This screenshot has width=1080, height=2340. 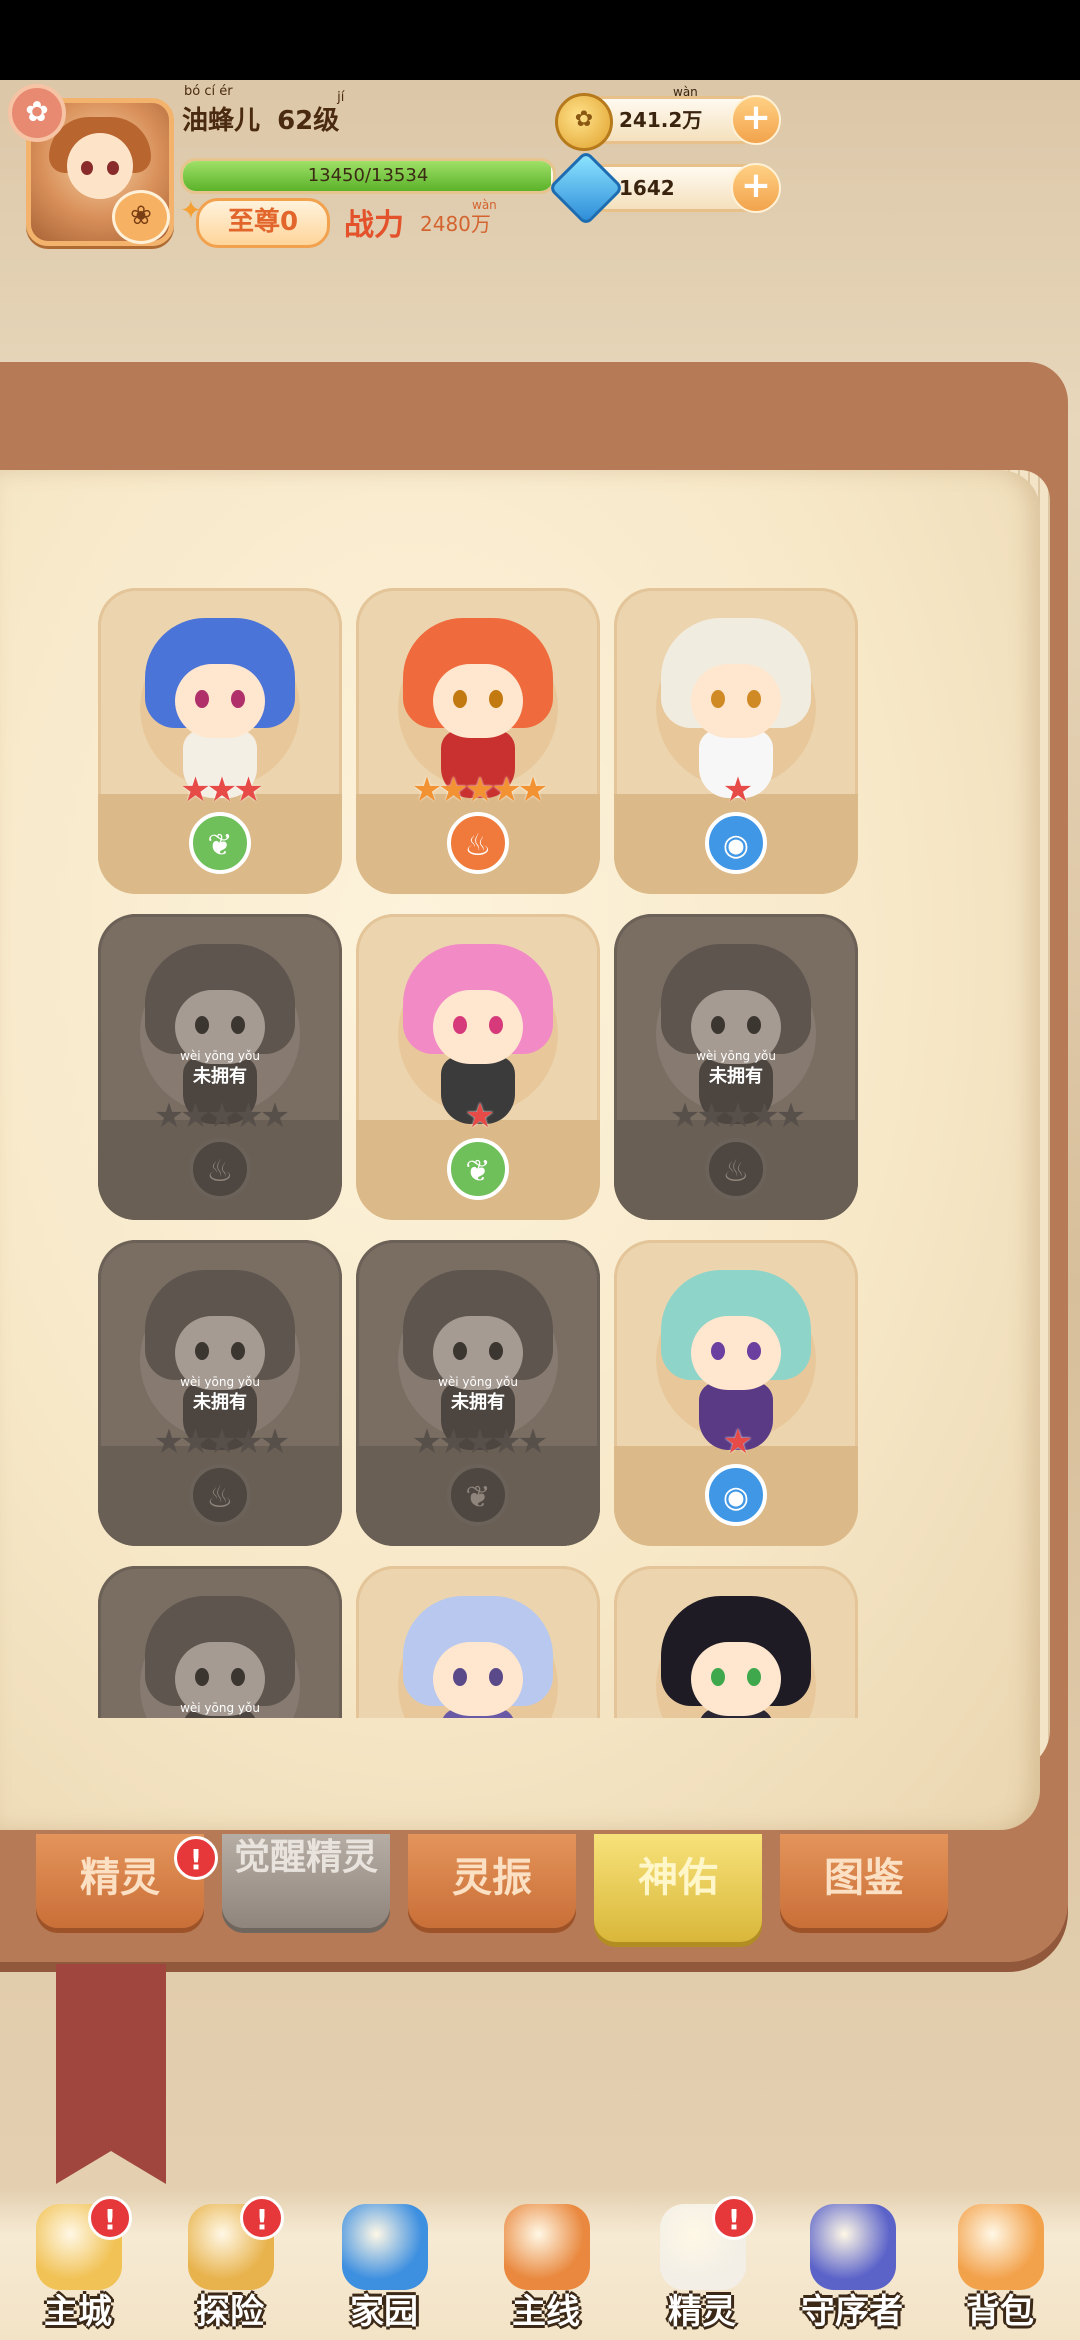 What do you see at coordinates (702, 2268) in the screenshot?
I see `nav-item: 精灵!` at bounding box center [702, 2268].